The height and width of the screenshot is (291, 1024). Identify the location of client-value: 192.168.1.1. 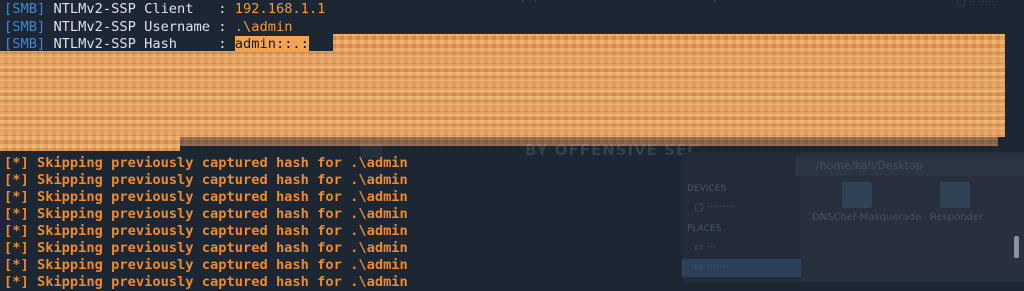
(280, 9).